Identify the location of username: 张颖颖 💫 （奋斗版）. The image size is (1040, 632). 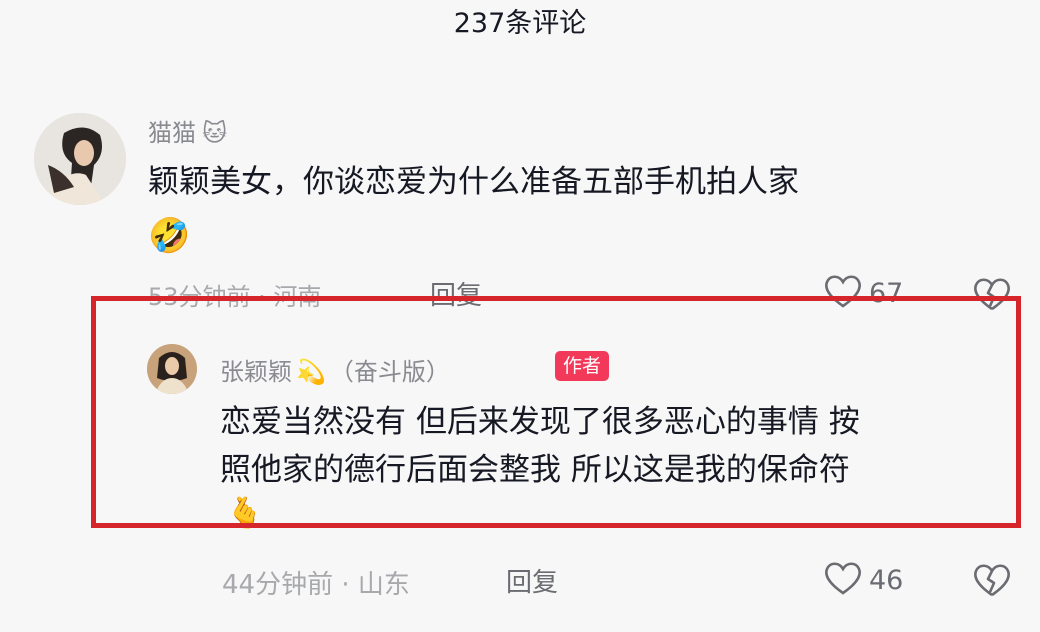
(335, 369).